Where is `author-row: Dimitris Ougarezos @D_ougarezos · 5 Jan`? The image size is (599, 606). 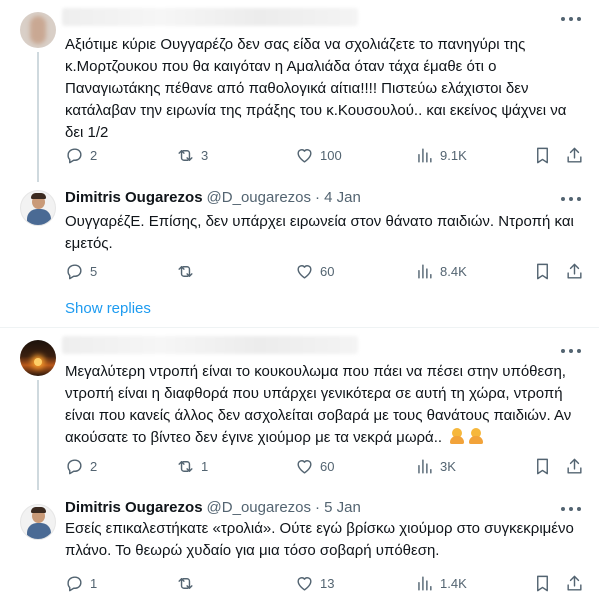
author-row: Dimitris Ougarezos @D_ougarezos · 5 Jan is located at coordinates (213, 507).